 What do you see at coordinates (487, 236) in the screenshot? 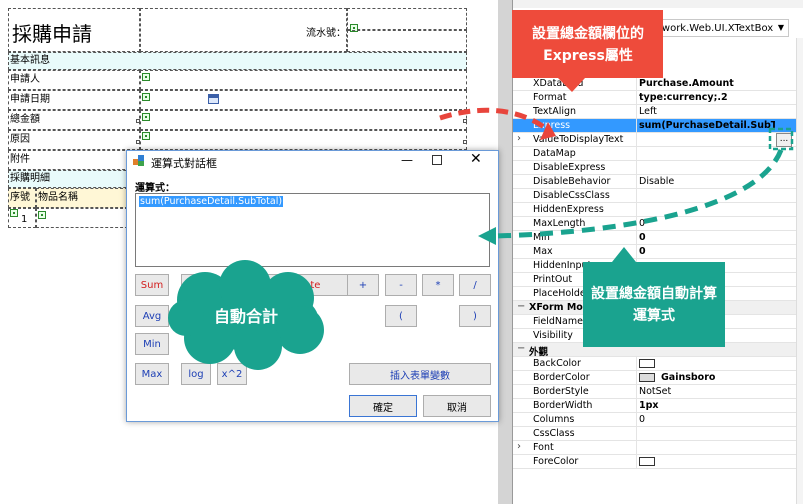
I see `green-arrow-head` at bounding box center [487, 236].